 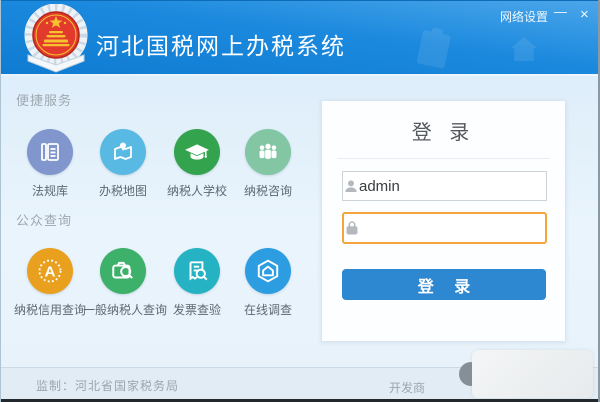 What do you see at coordinates (44, 100) in the screenshot?
I see `section-label-convenient-services: 便捷服务` at bounding box center [44, 100].